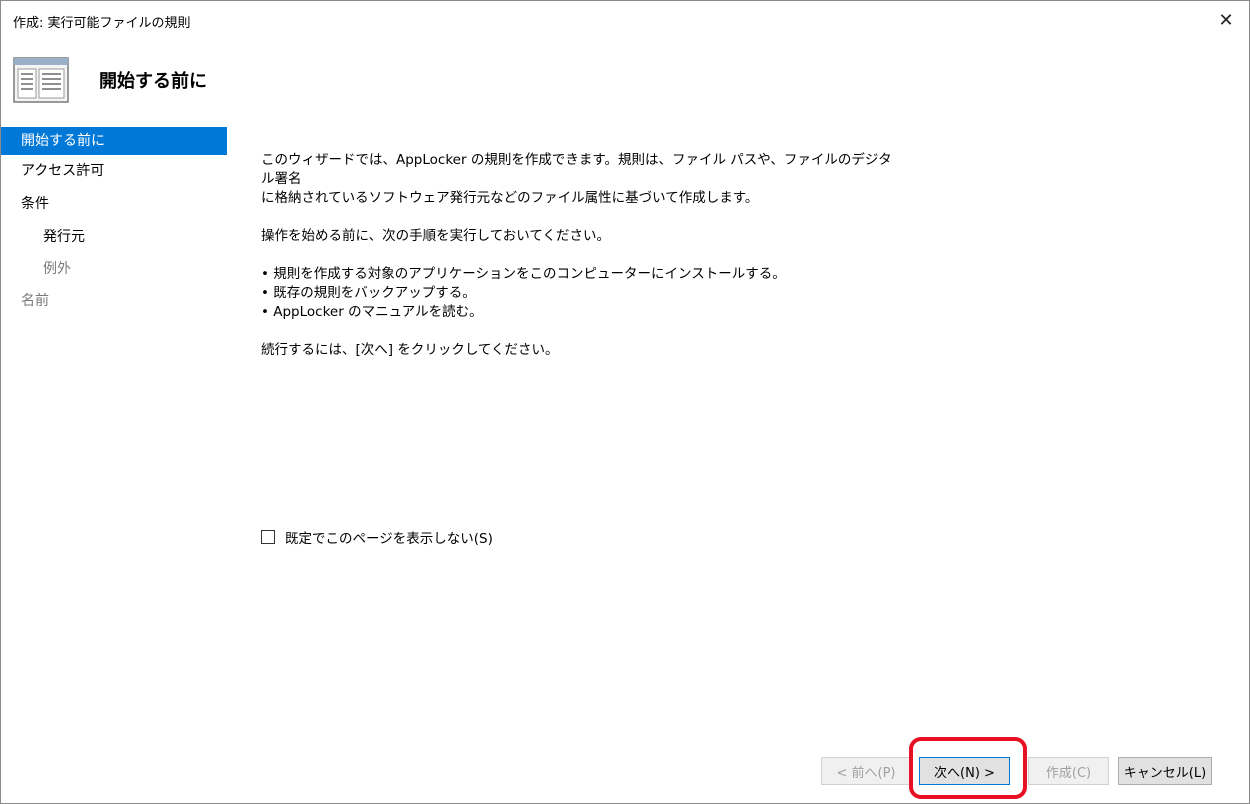 The height and width of the screenshot is (804, 1250). What do you see at coordinates (114, 237) in the screenshot?
I see `nav-step-publisher: 発行元` at bounding box center [114, 237].